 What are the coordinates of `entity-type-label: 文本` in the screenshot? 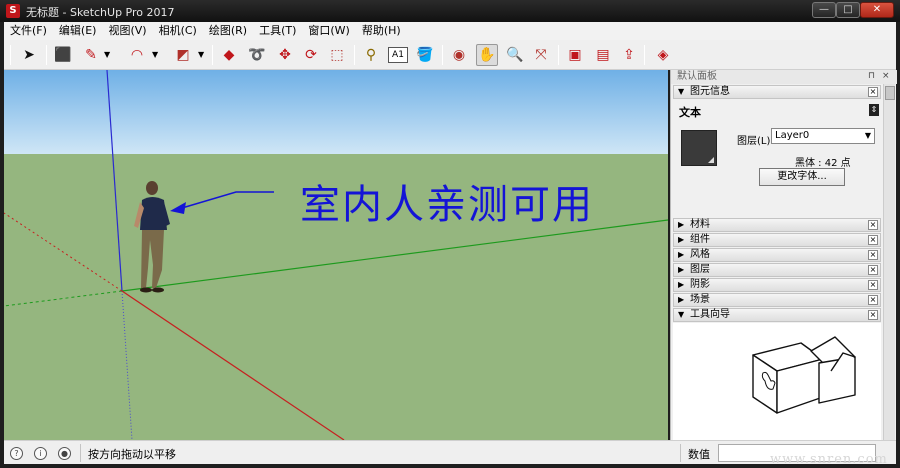 It's located at (690, 112).